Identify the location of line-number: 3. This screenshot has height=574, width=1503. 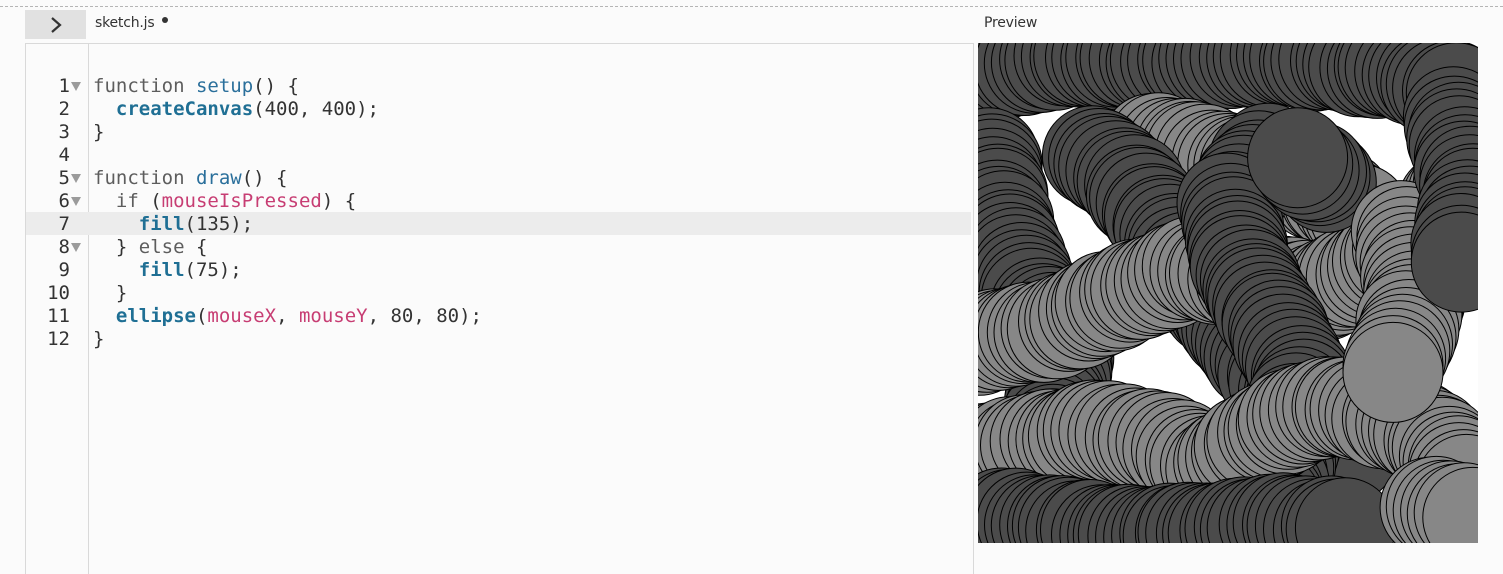
(64, 132).